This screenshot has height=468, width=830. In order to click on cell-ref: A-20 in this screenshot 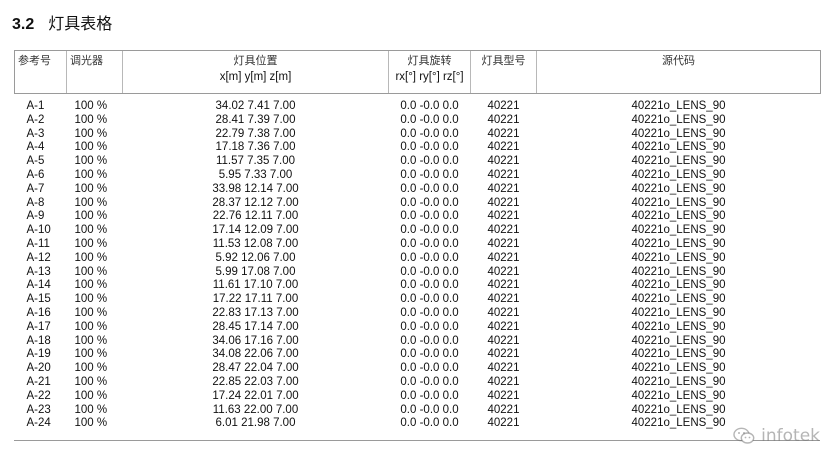, I will do `click(38, 368)`.